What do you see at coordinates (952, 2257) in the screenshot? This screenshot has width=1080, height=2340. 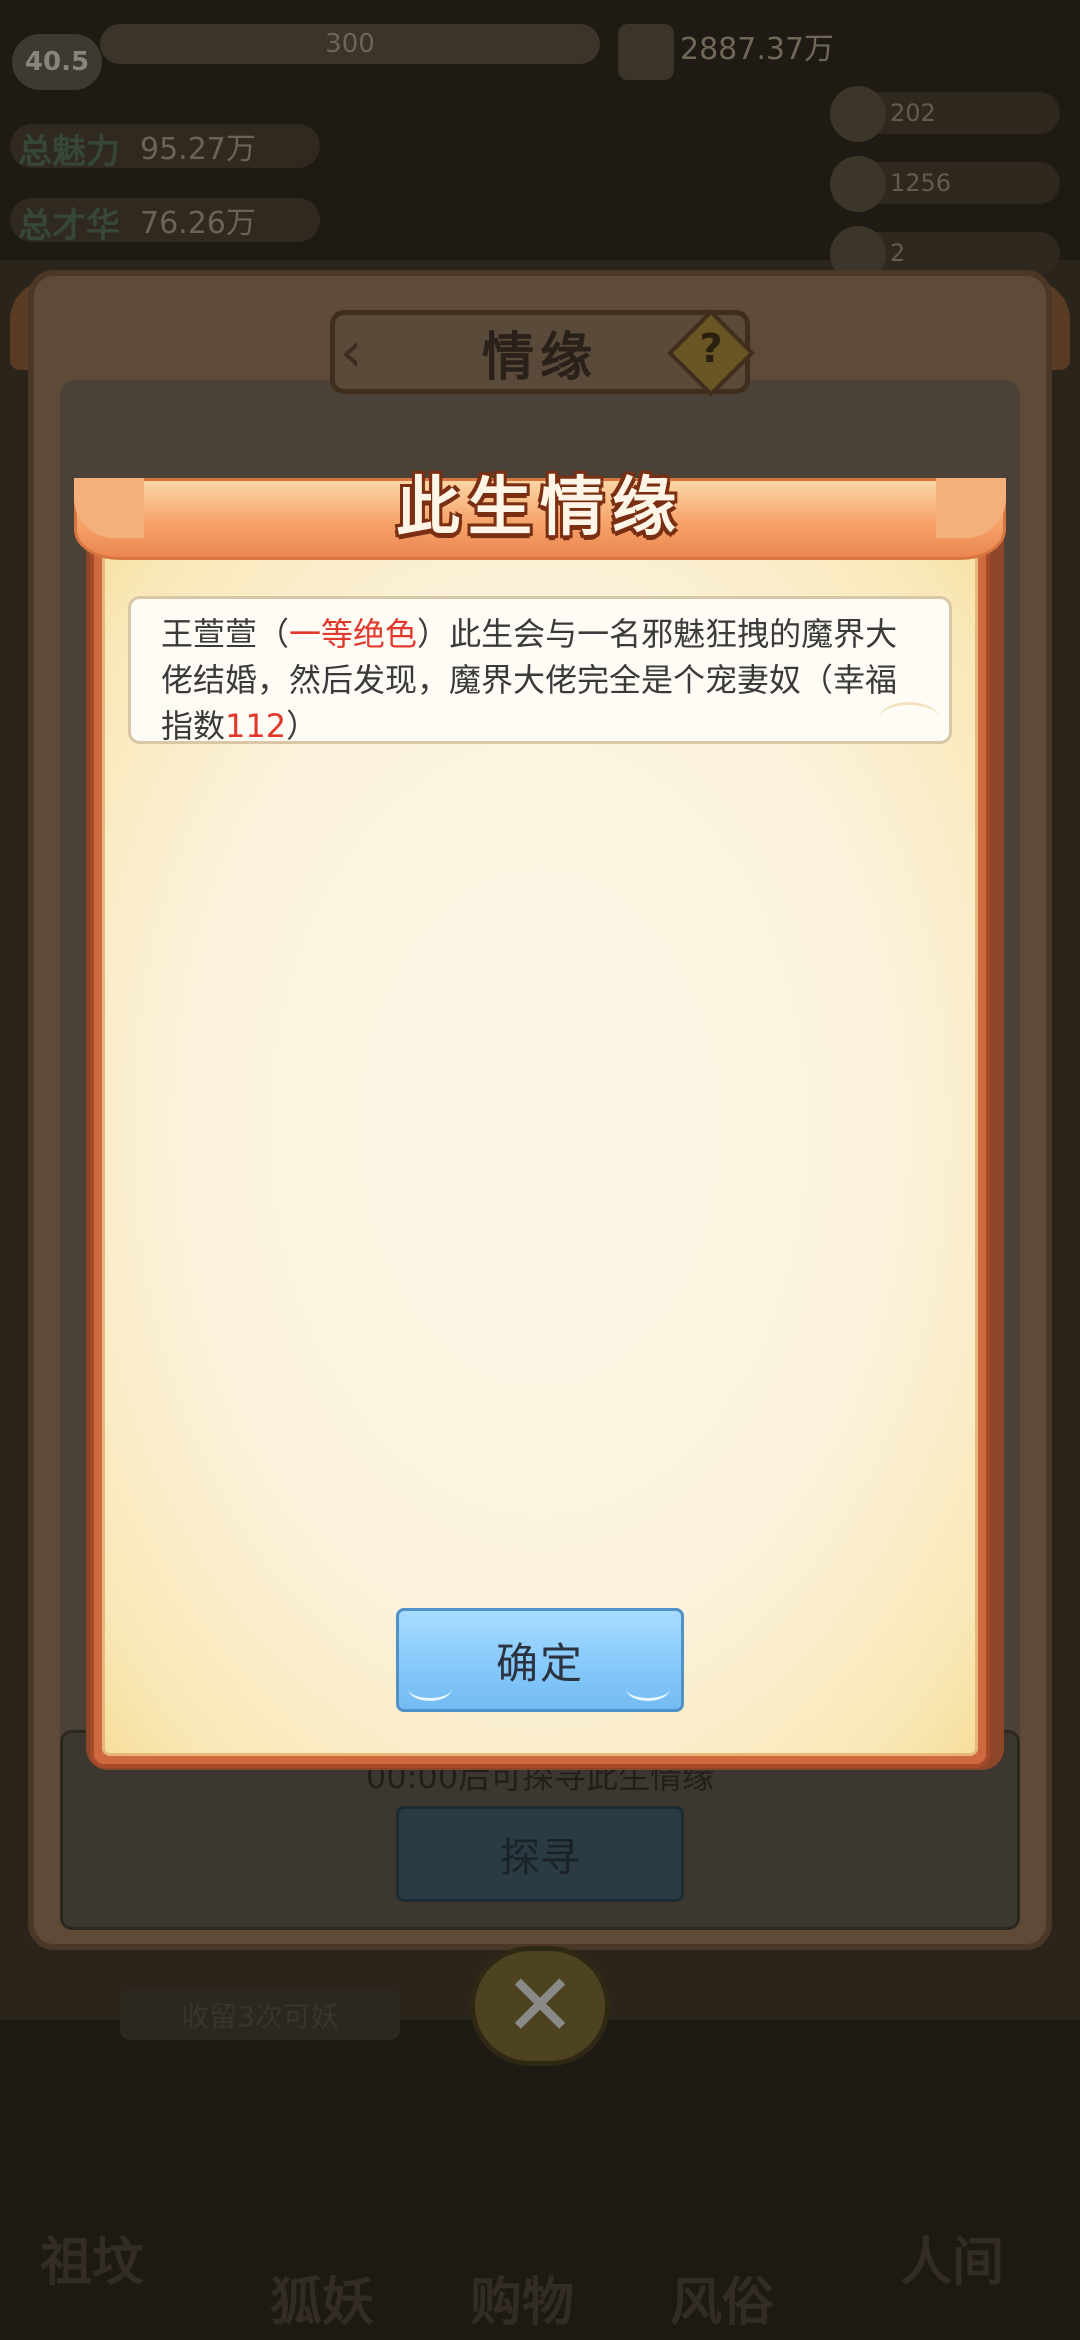 I see `nav-world: 人间` at bounding box center [952, 2257].